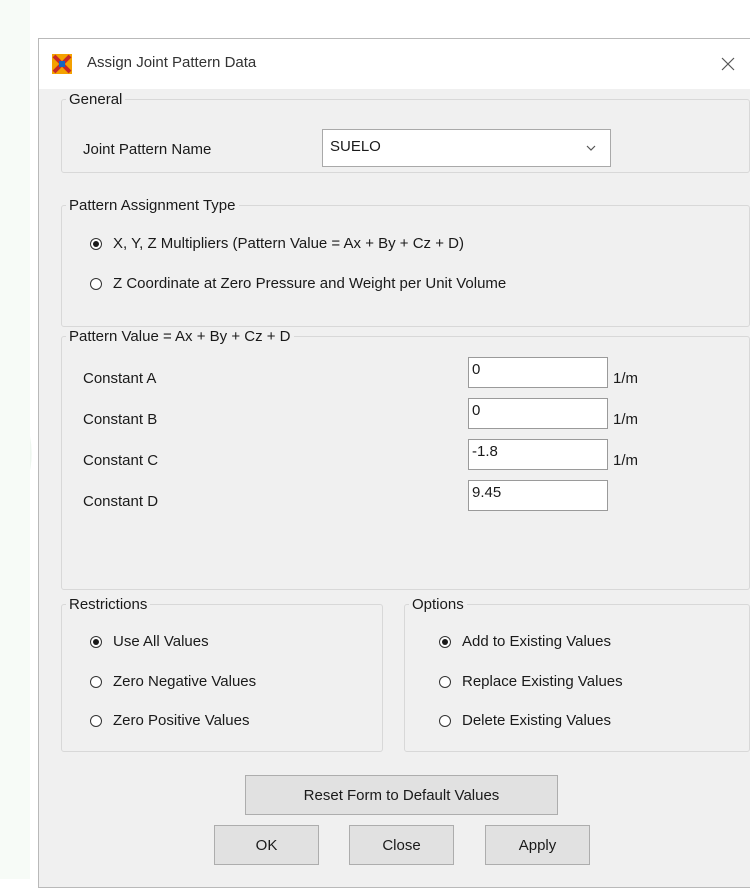 This screenshot has width=750, height=888. What do you see at coordinates (96, 99) in the screenshot?
I see `general-legend: General` at bounding box center [96, 99].